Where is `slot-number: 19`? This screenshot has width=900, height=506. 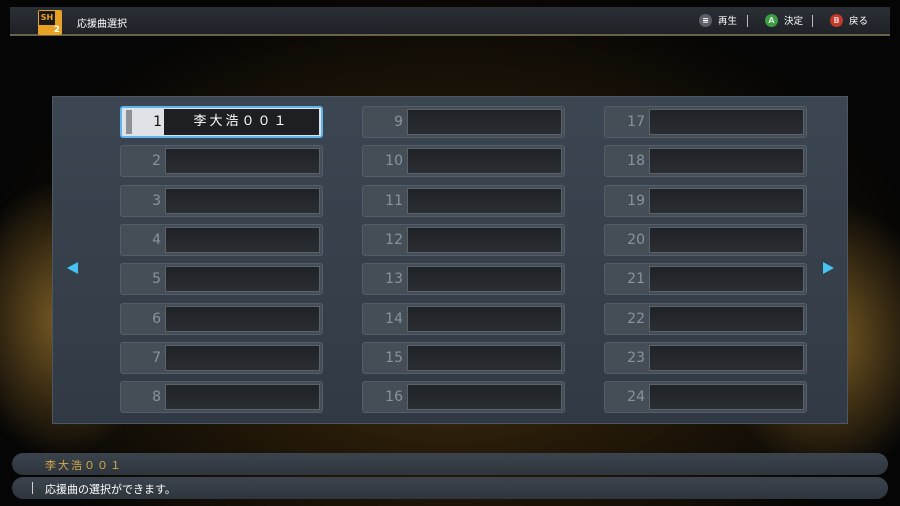
slot-number: 19 is located at coordinates (636, 201).